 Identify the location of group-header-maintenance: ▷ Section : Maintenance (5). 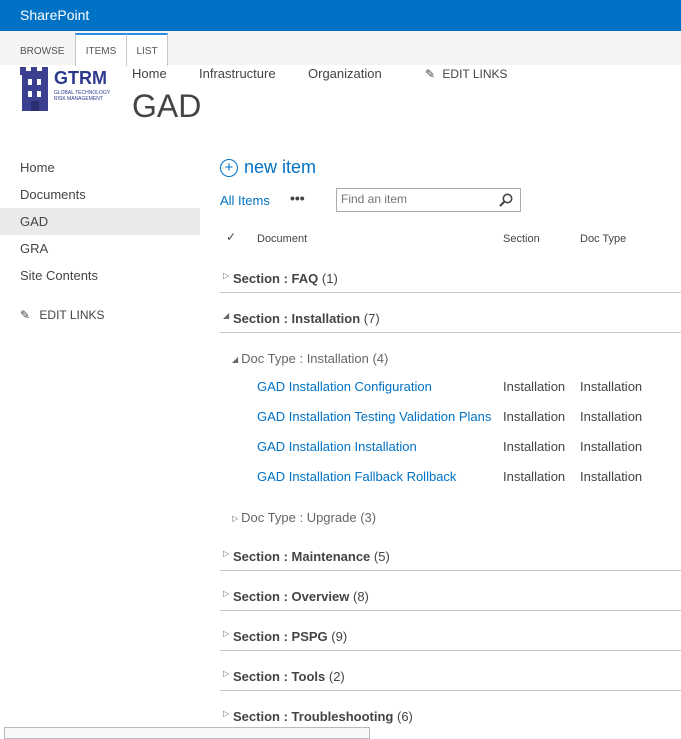
(450, 557).